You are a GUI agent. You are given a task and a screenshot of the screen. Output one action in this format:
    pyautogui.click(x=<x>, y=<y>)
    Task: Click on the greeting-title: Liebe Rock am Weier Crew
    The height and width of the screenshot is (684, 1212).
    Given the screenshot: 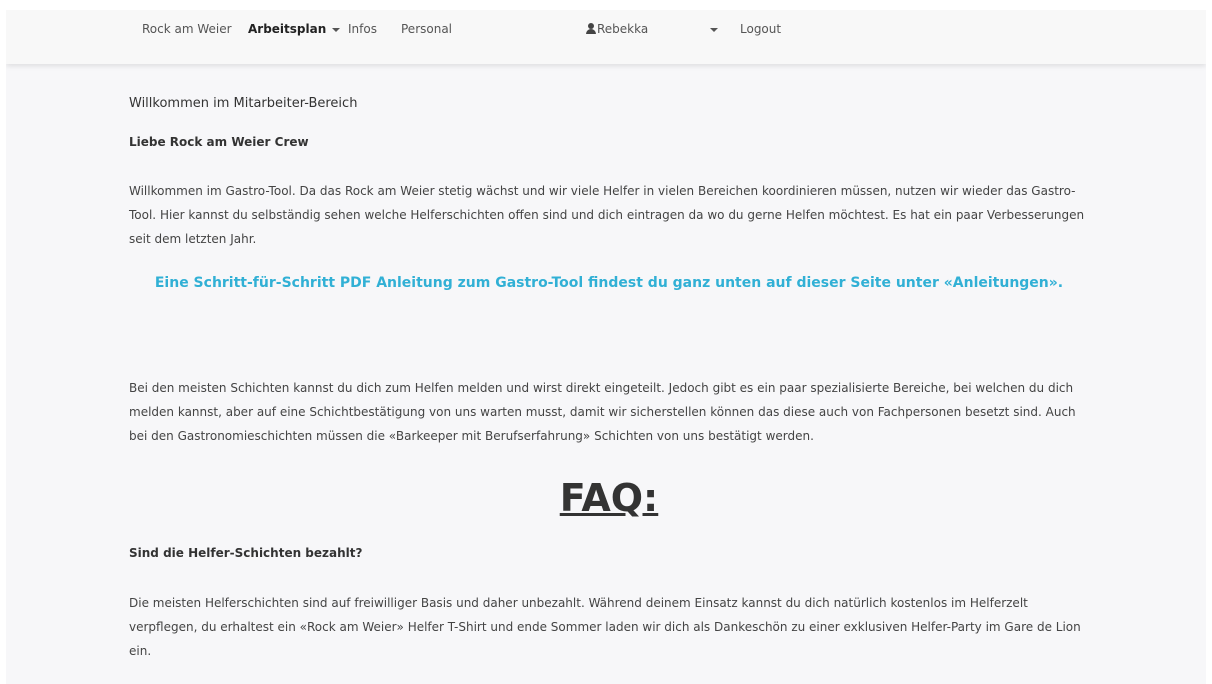 What is the action you would take?
    pyautogui.click(x=219, y=142)
    